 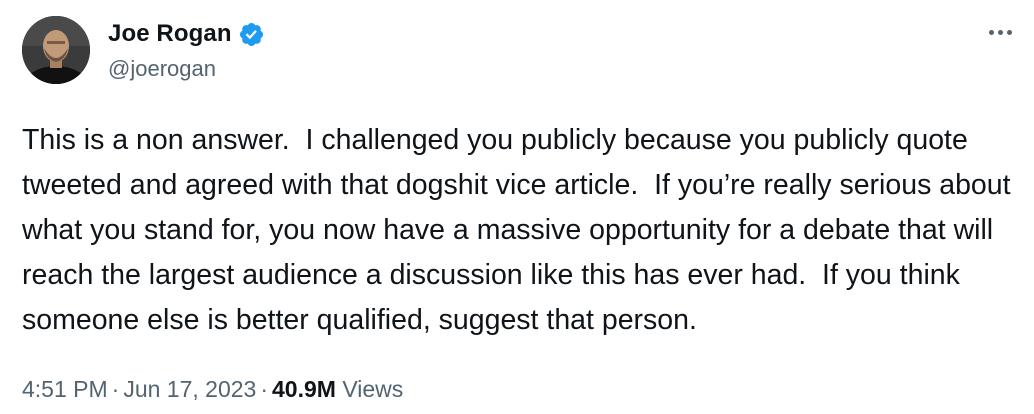 What do you see at coordinates (186, 69) in the screenshot?
I see `user-handle: @joerogan` at bounding box center [186, 69].